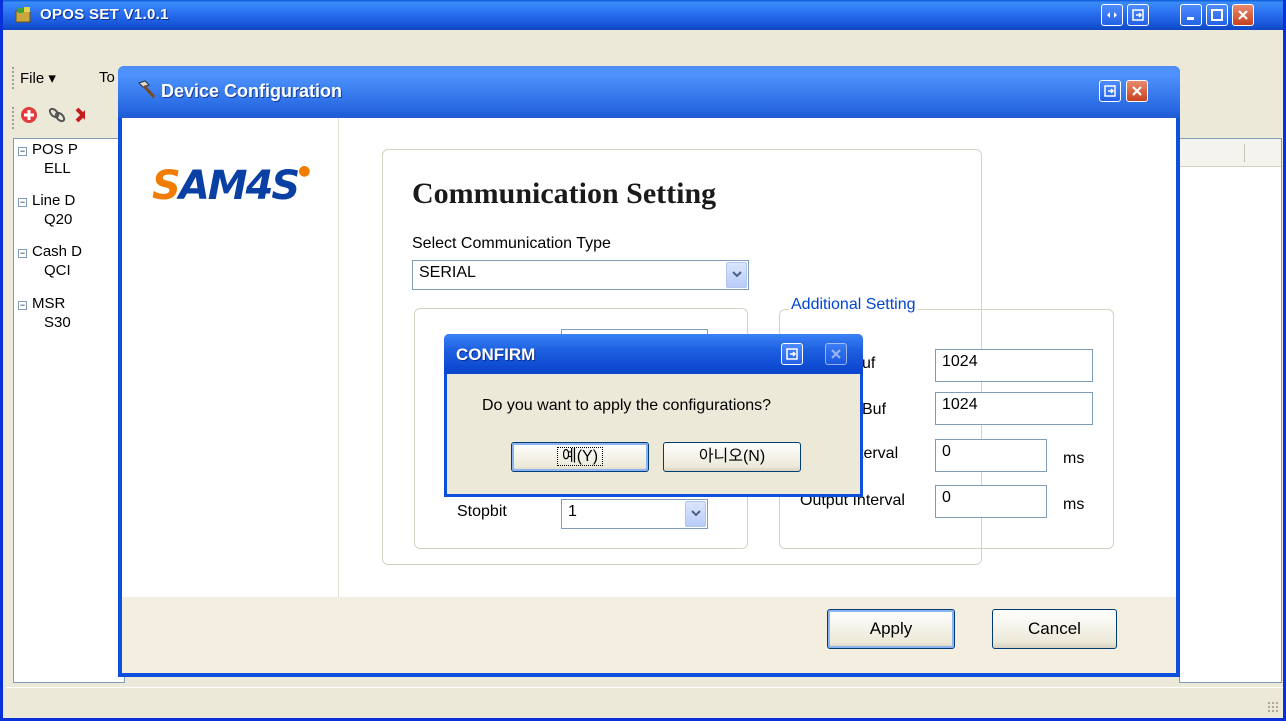  I want to click on send-buffer-input: 1024, so click(1014, 408).